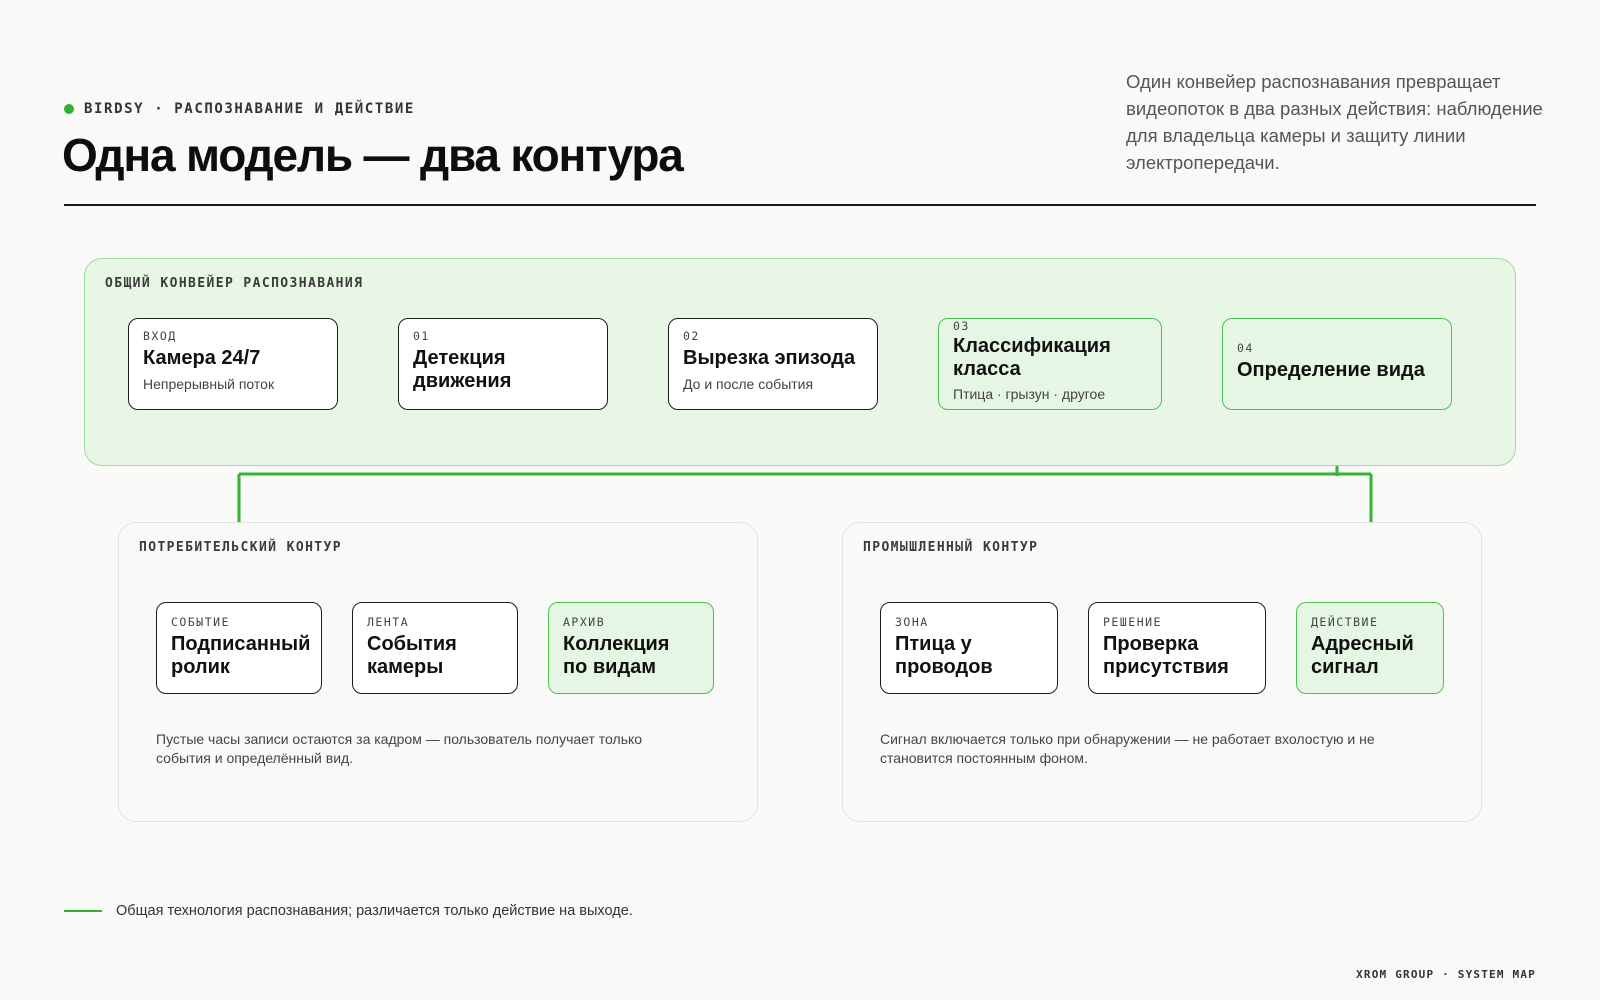  Describe the element at coordinates (241, 655) in the screenshot. I see `node-title: Подписанный ролик` at that location.